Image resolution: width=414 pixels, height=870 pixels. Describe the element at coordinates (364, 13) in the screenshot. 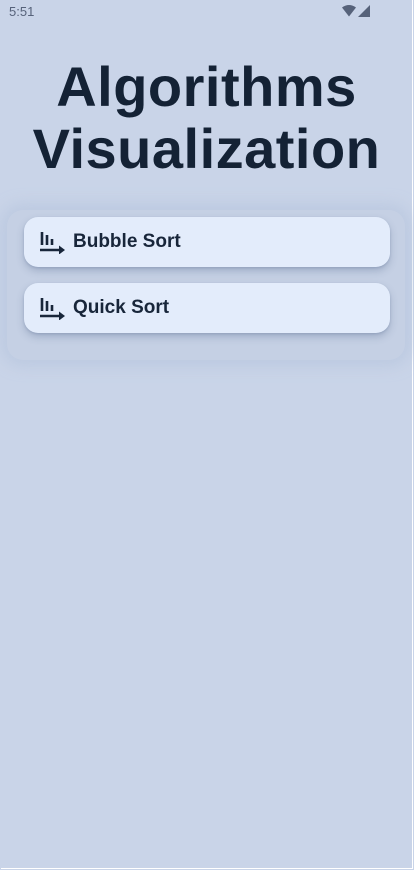

I see `cellular-signal-icon` at that location.